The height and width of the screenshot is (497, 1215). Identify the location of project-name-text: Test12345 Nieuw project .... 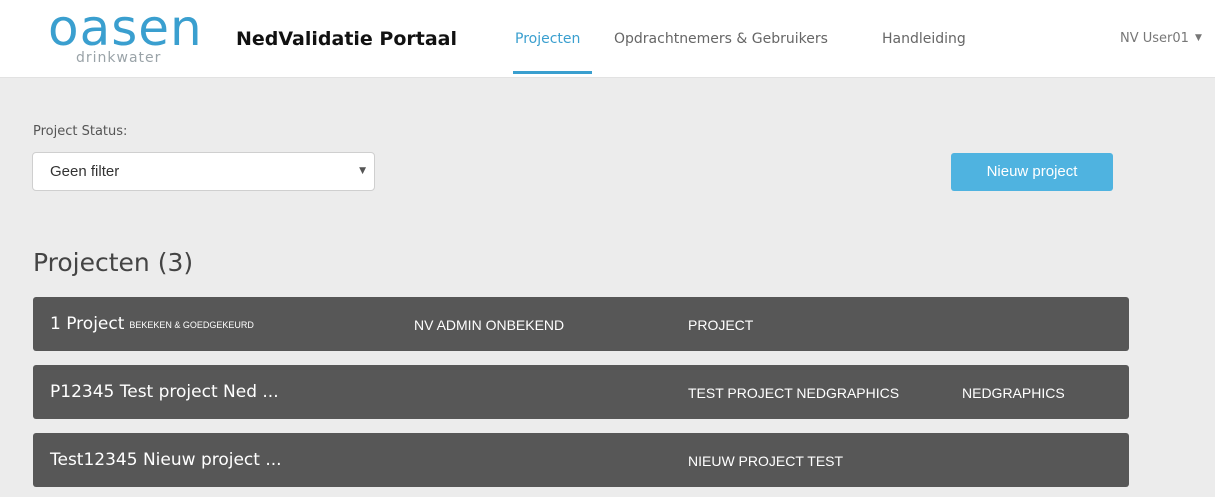
(166, 460).